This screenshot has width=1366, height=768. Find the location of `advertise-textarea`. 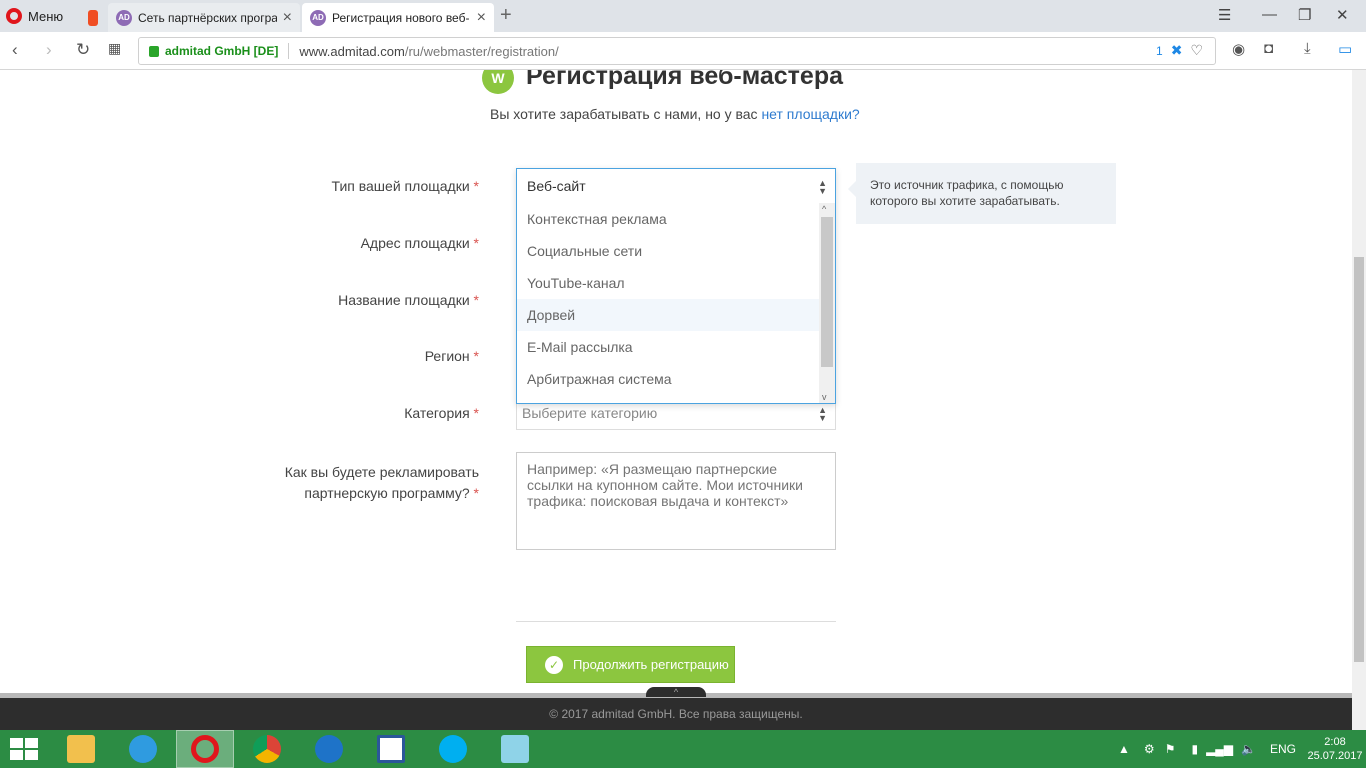

advertise-textarea is located at coordinates (676, 501).